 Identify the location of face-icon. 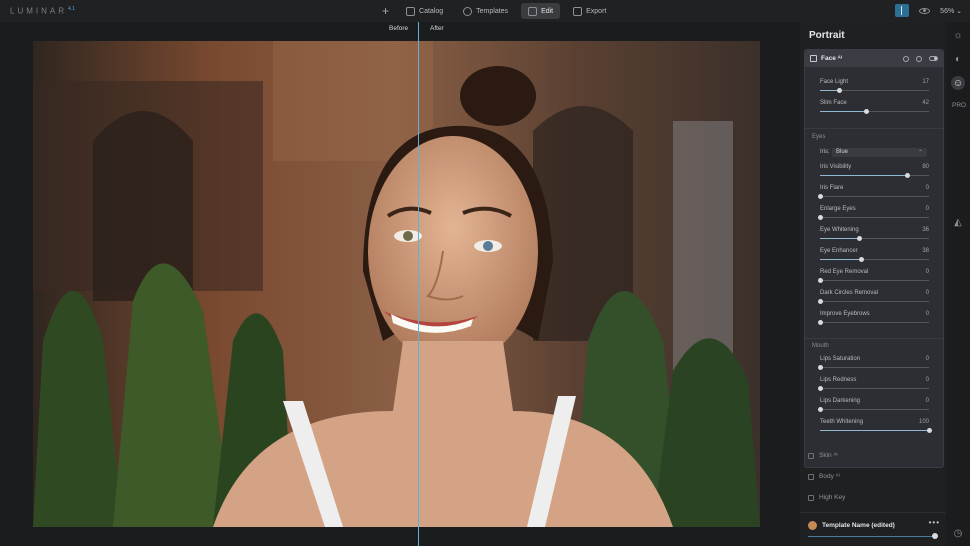
(813, 58).